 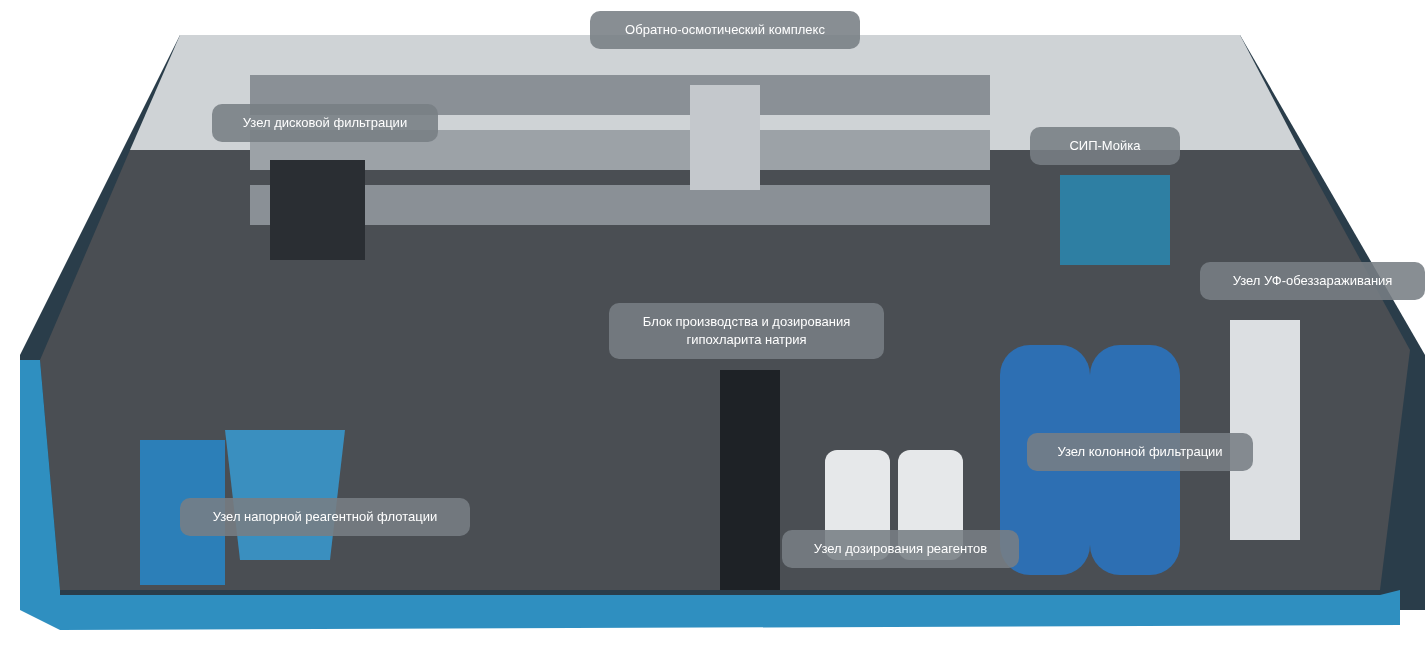 What do you see at coordinates (900, 549) in the screenshot?
I see `callout-label: Узел дозирования реагентов` at bounding box center [900, 549].